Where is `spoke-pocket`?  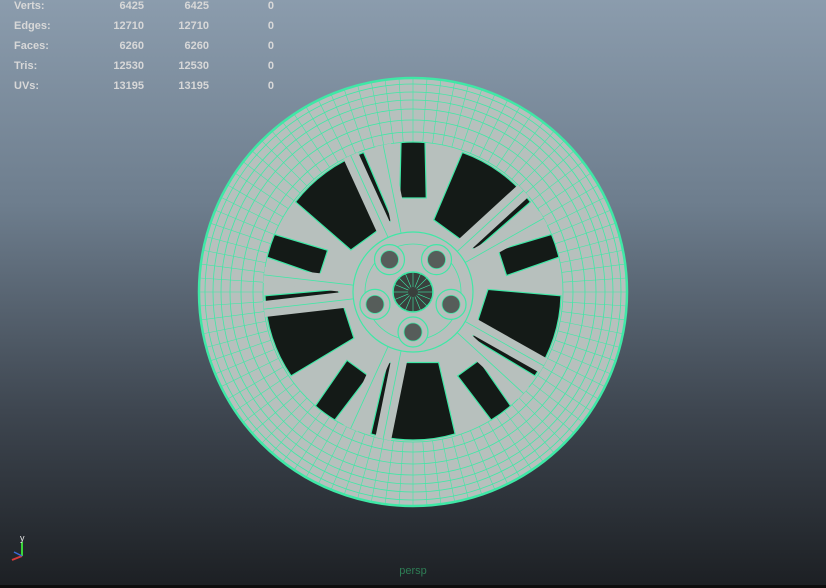
spoke-pocket is located at coordinates (413, 170).